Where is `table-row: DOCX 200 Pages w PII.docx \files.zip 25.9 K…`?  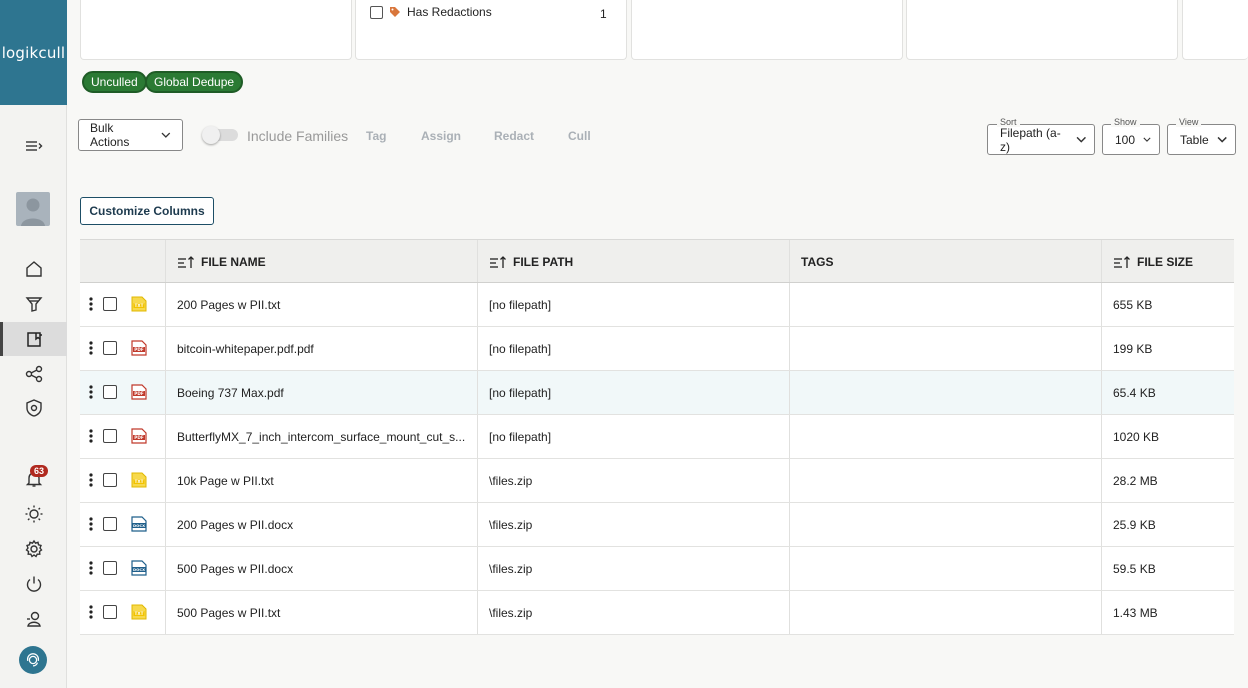 table-row: DOCX 200 Pages w PII.docx \files.zip 25.9 K… is located at coordinates (657, 525).